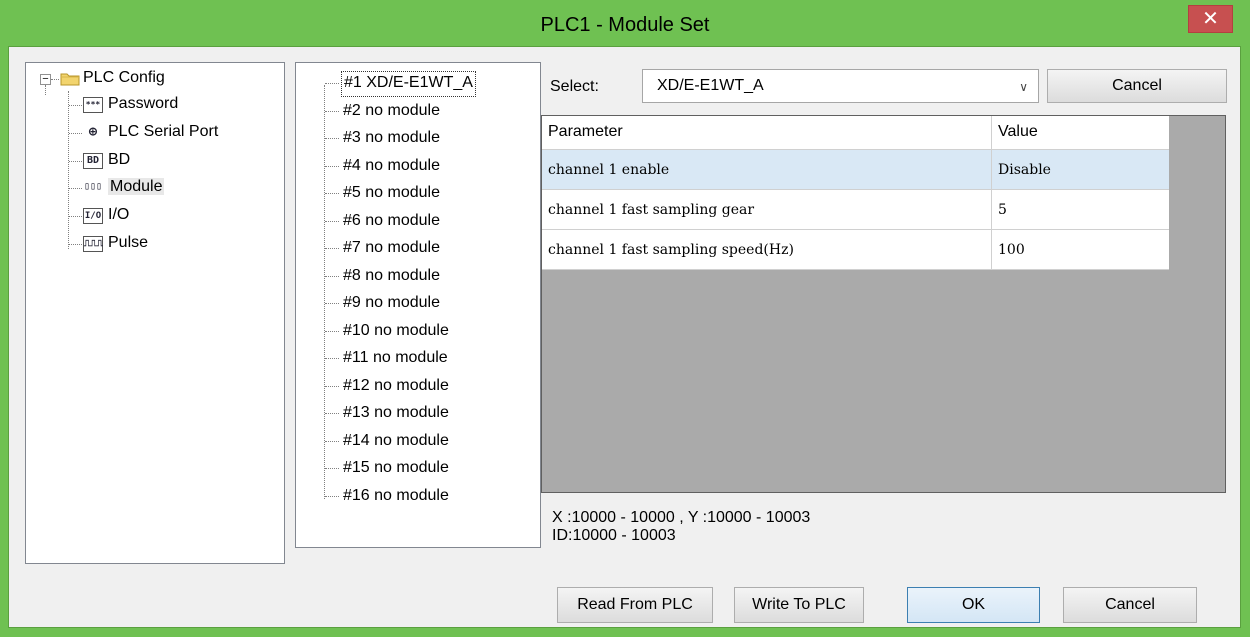  Describe the element at coordinates (396, 331) in the screenshot. I see `list-item: #10 no module` at that location.